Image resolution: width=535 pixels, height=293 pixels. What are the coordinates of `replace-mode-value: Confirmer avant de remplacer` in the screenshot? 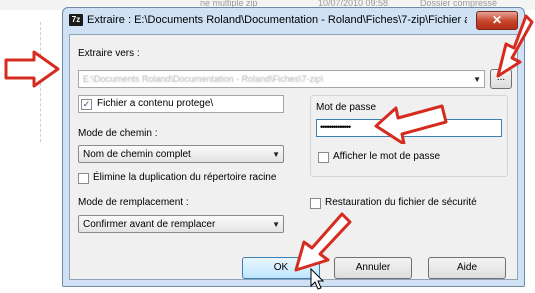 It's located at (149, 224).